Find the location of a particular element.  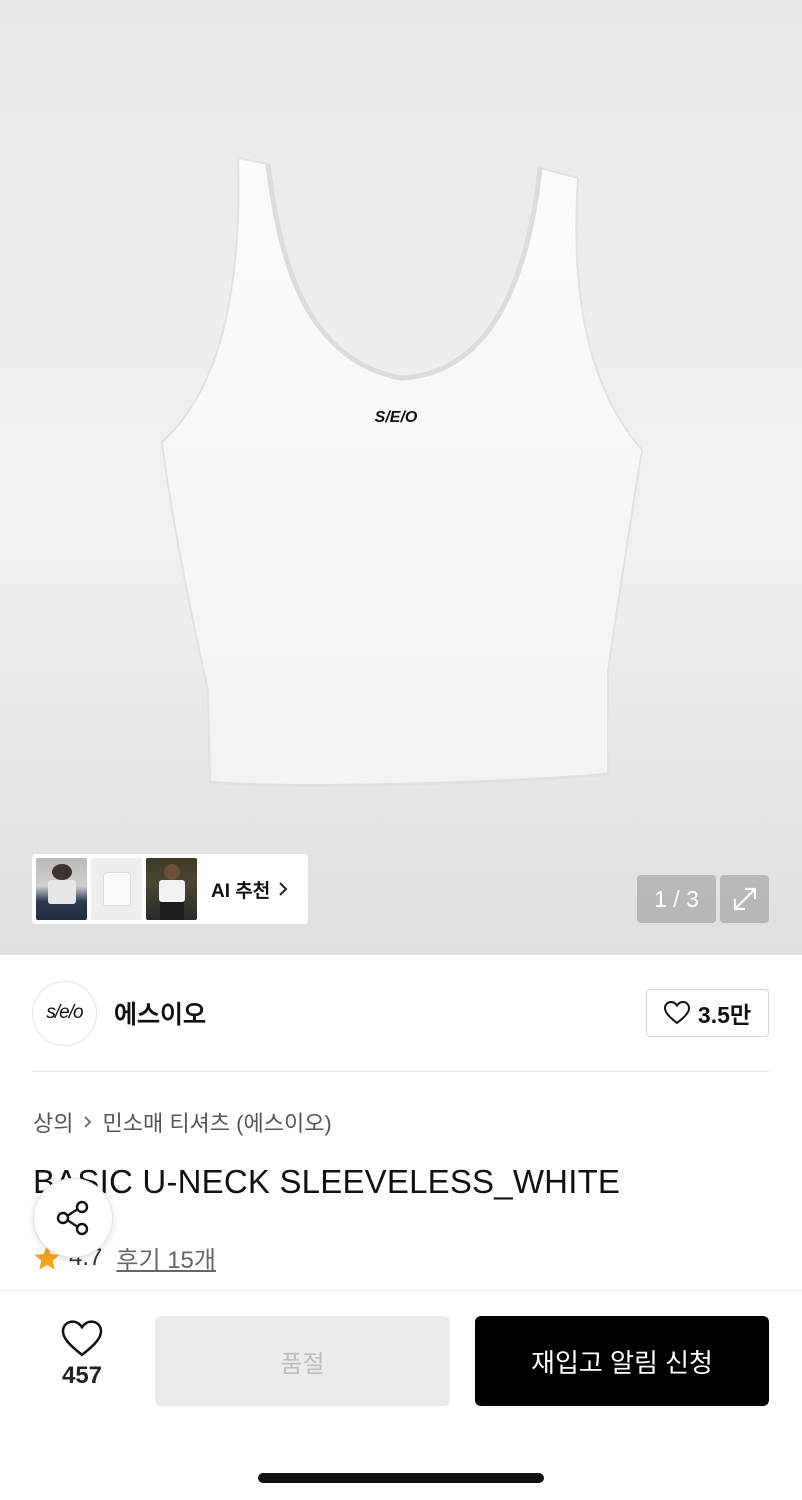

brand-logo: s/e/o is located at coordinates (64, 1013).